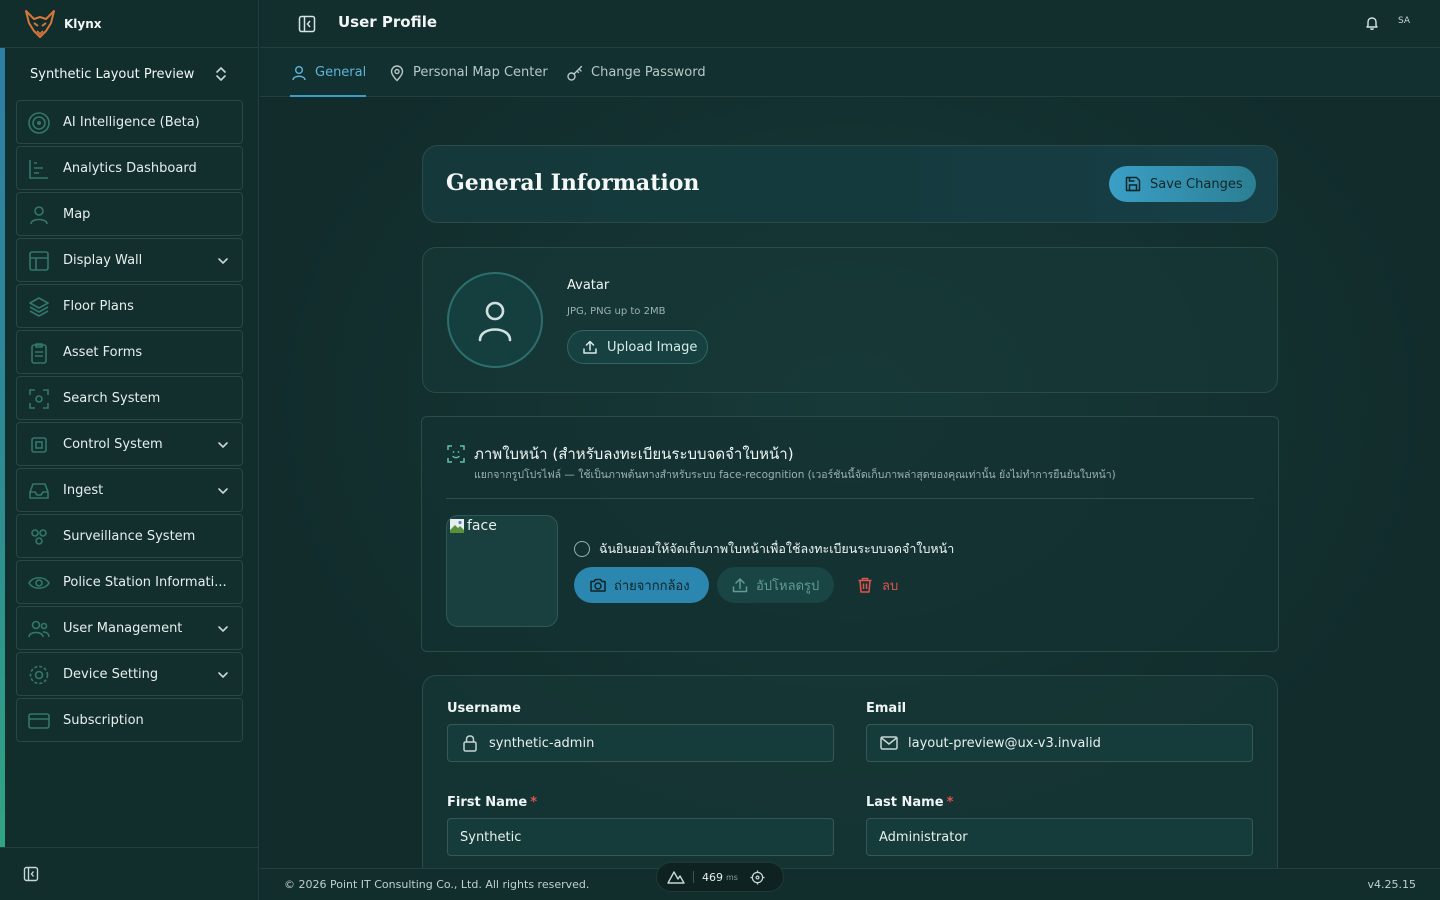 The width and height of the screenshot is (1440, 900). I want to click on sidebar-item-label: Display Wall, so click(103, 260).